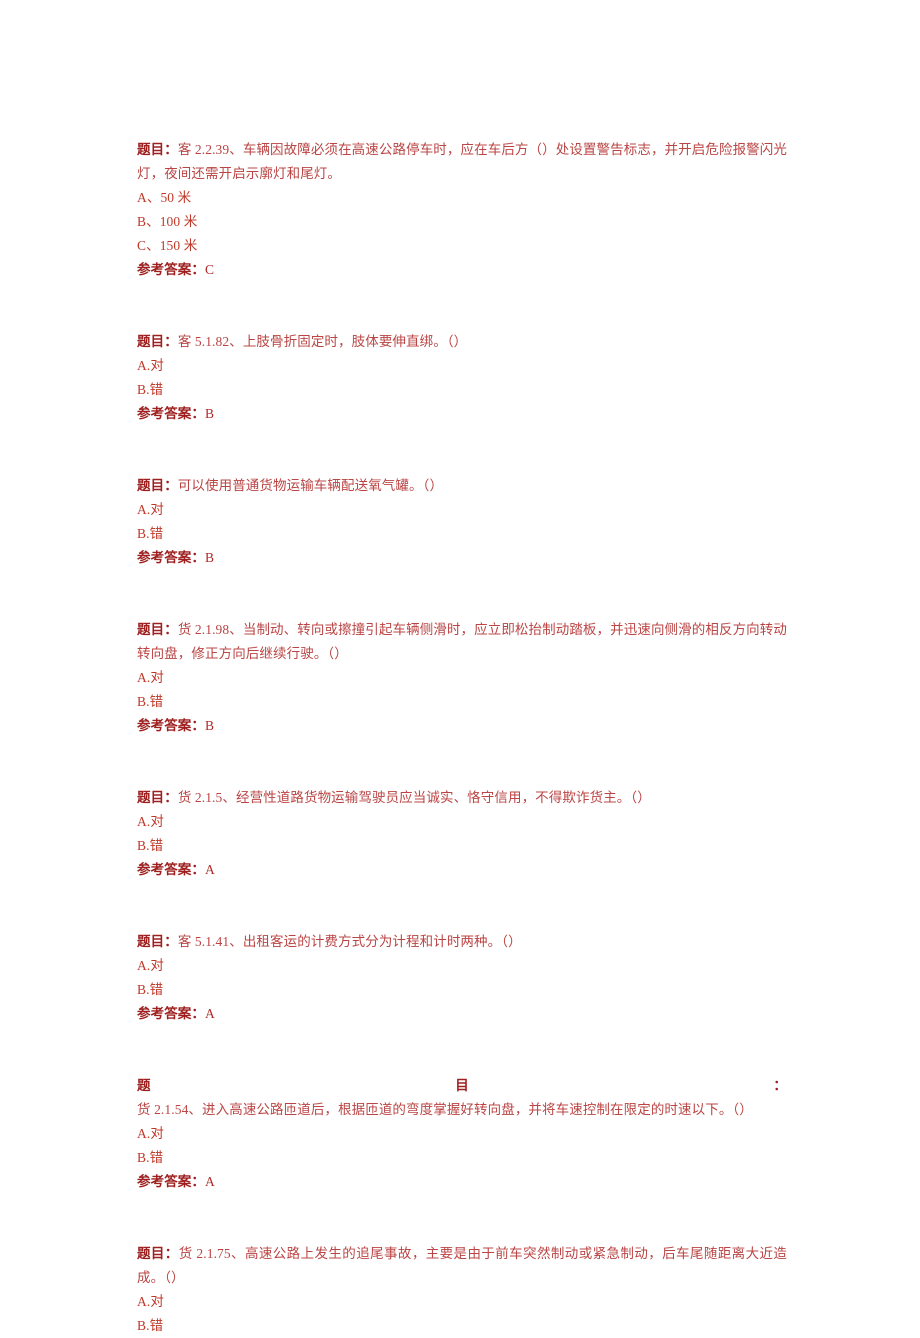  I want to click on question-body: 客 5.1.41、出租客运的计费方式分为计程和计时两种。（）, so click(349, 941).